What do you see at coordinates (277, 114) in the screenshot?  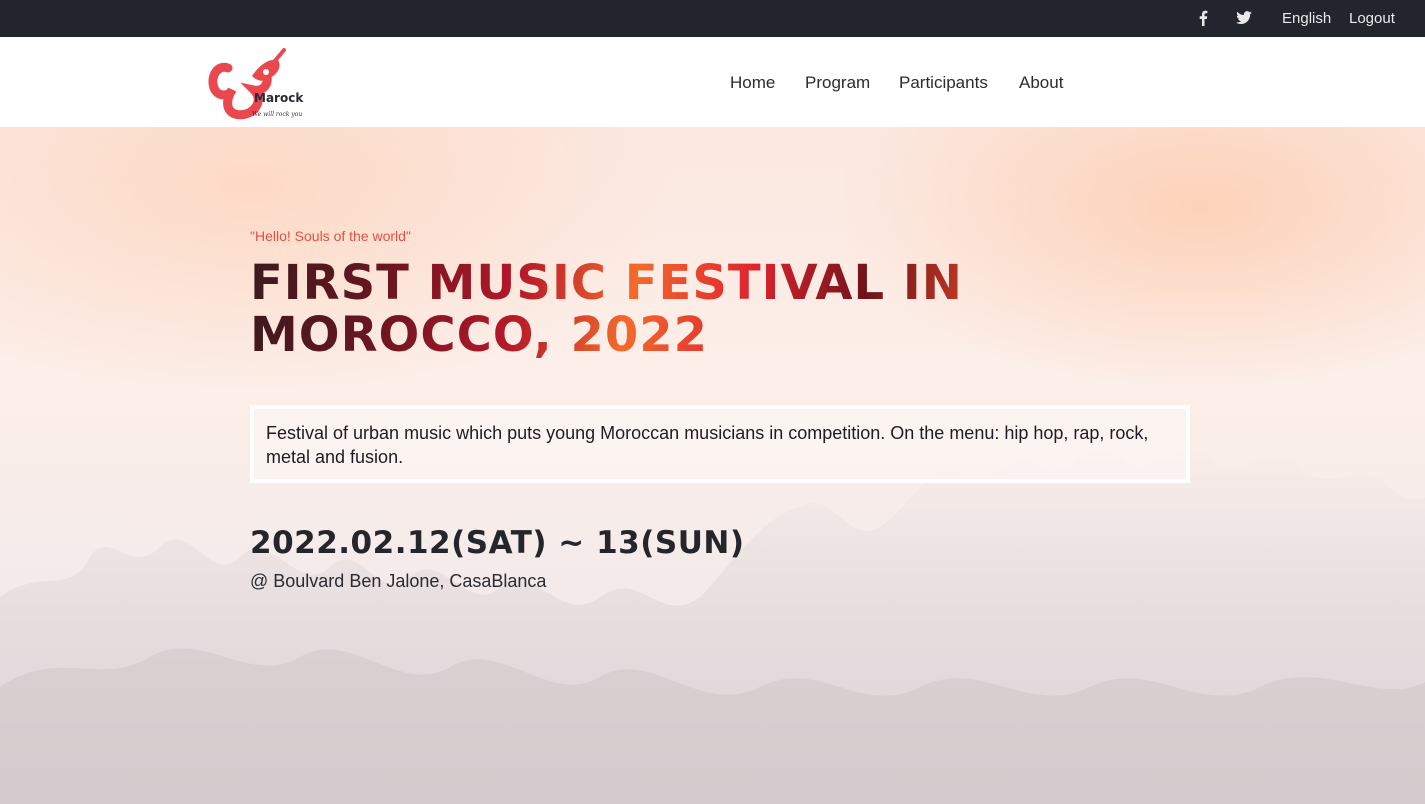 I see `logo-tagline: We will rock you` at bounding box center [277, 114].